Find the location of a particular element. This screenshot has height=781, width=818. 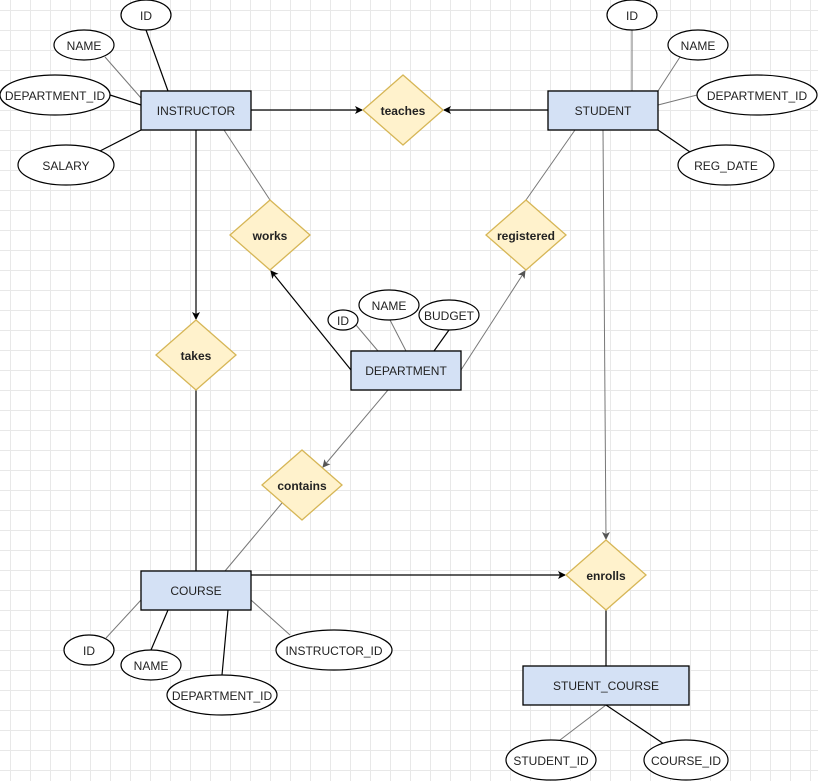

attribute-course-department-id: DEPARTMENT_ID is located at coordinates (222, 695).